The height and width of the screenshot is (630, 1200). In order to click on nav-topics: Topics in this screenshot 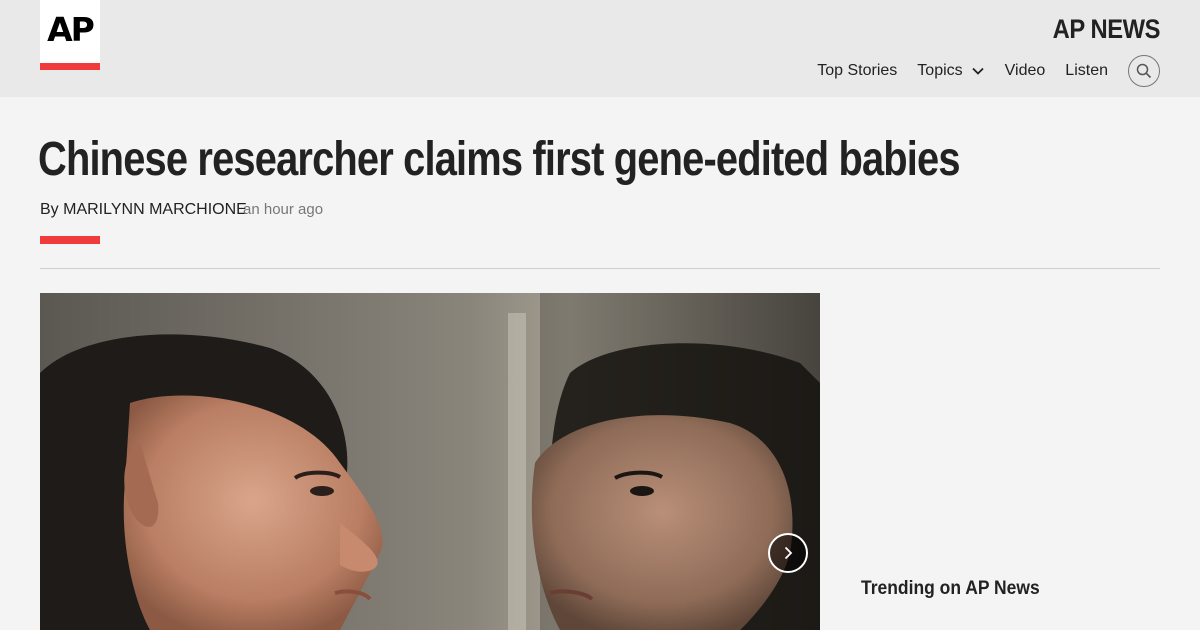, I will do `click(950, 71)`.